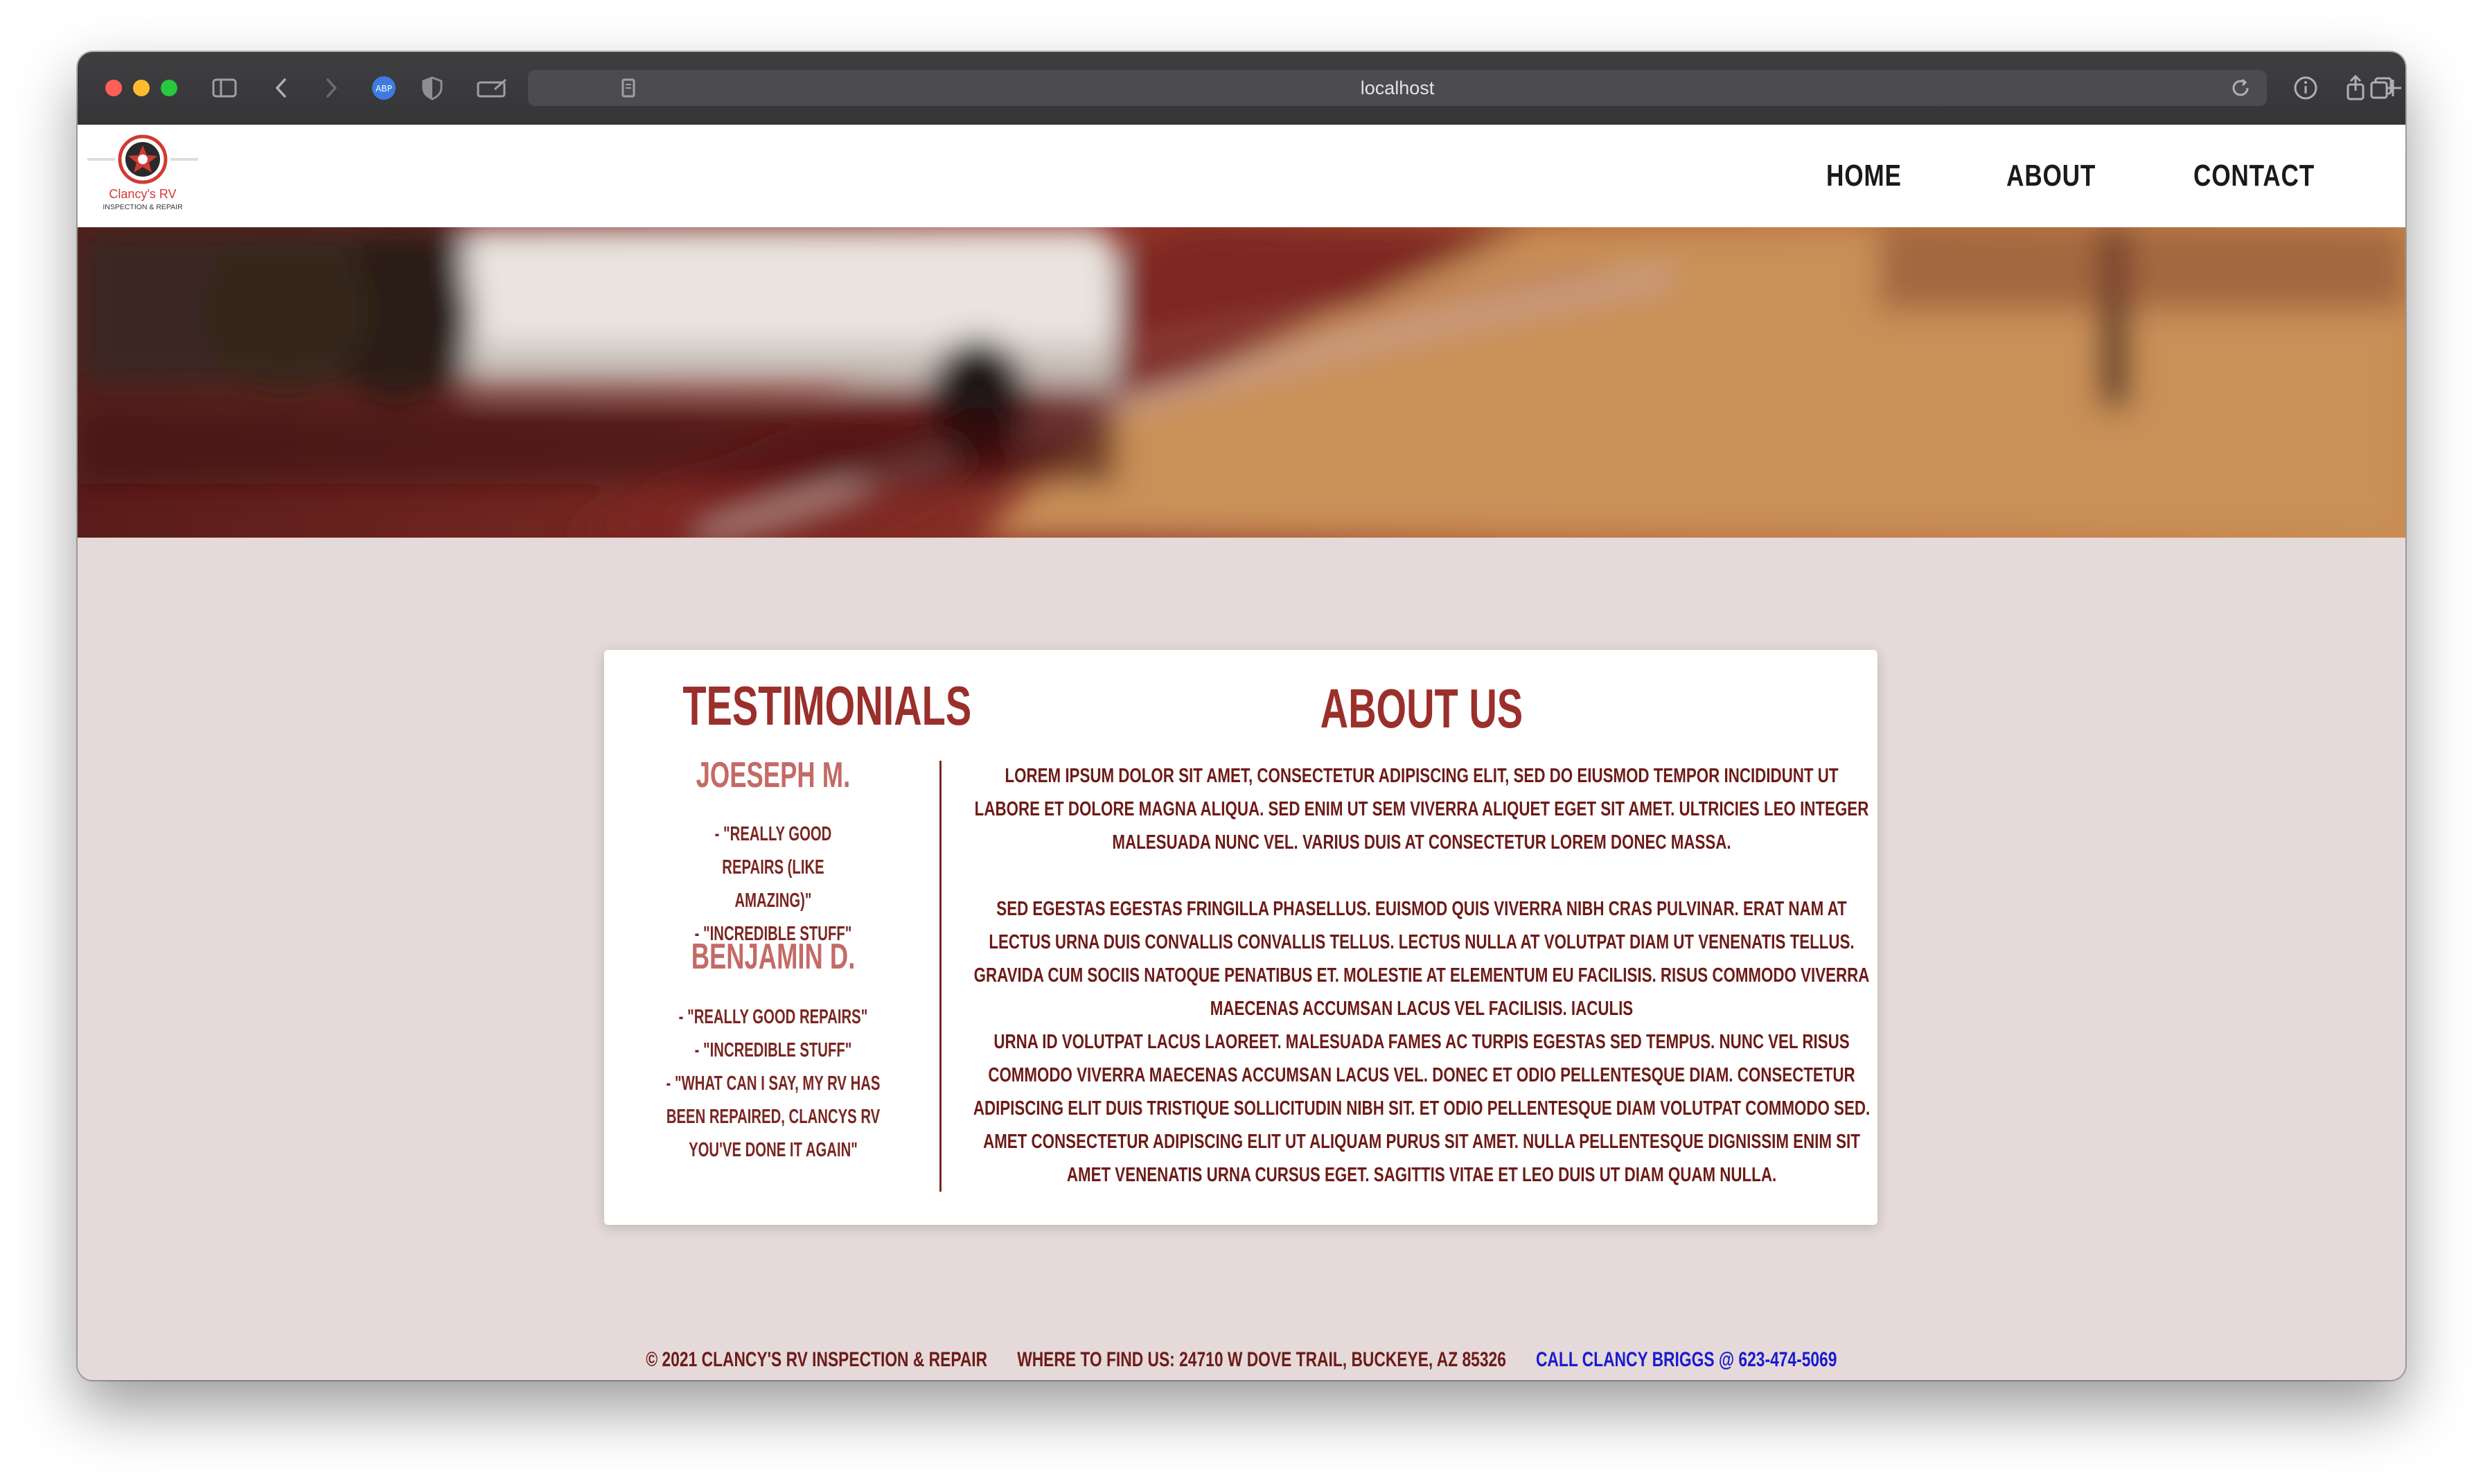 This screenshot has width=2483, height=1484. Describe the element at coordinates (169, 88) in the screenshot. I see `maximize-window-button` at that location.